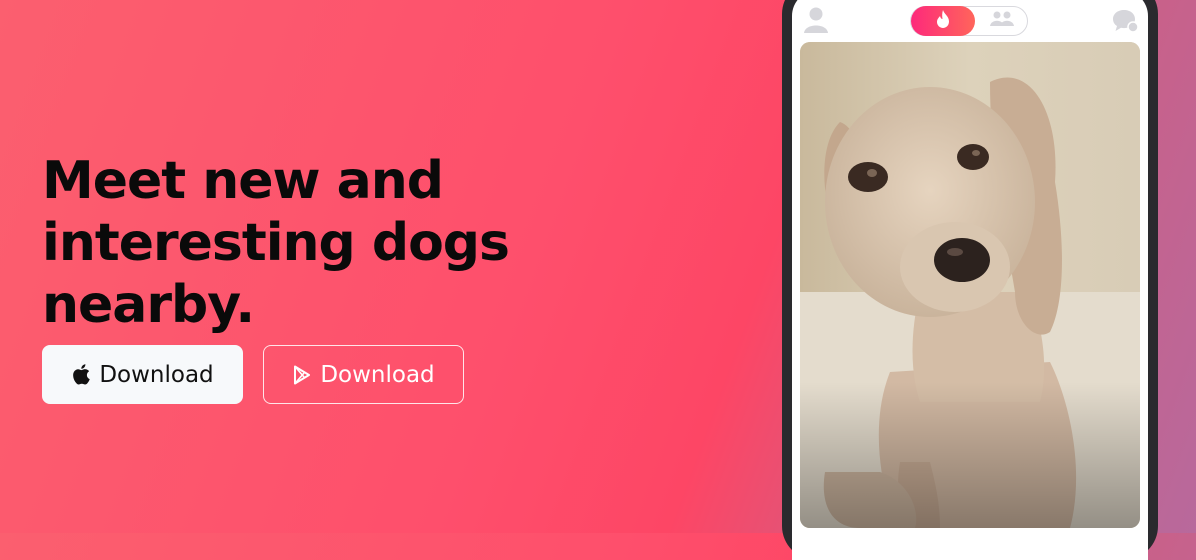 This screenshot has height=560, width=1196. I want to click on app-store-download-button: Download, so click(142, 374).